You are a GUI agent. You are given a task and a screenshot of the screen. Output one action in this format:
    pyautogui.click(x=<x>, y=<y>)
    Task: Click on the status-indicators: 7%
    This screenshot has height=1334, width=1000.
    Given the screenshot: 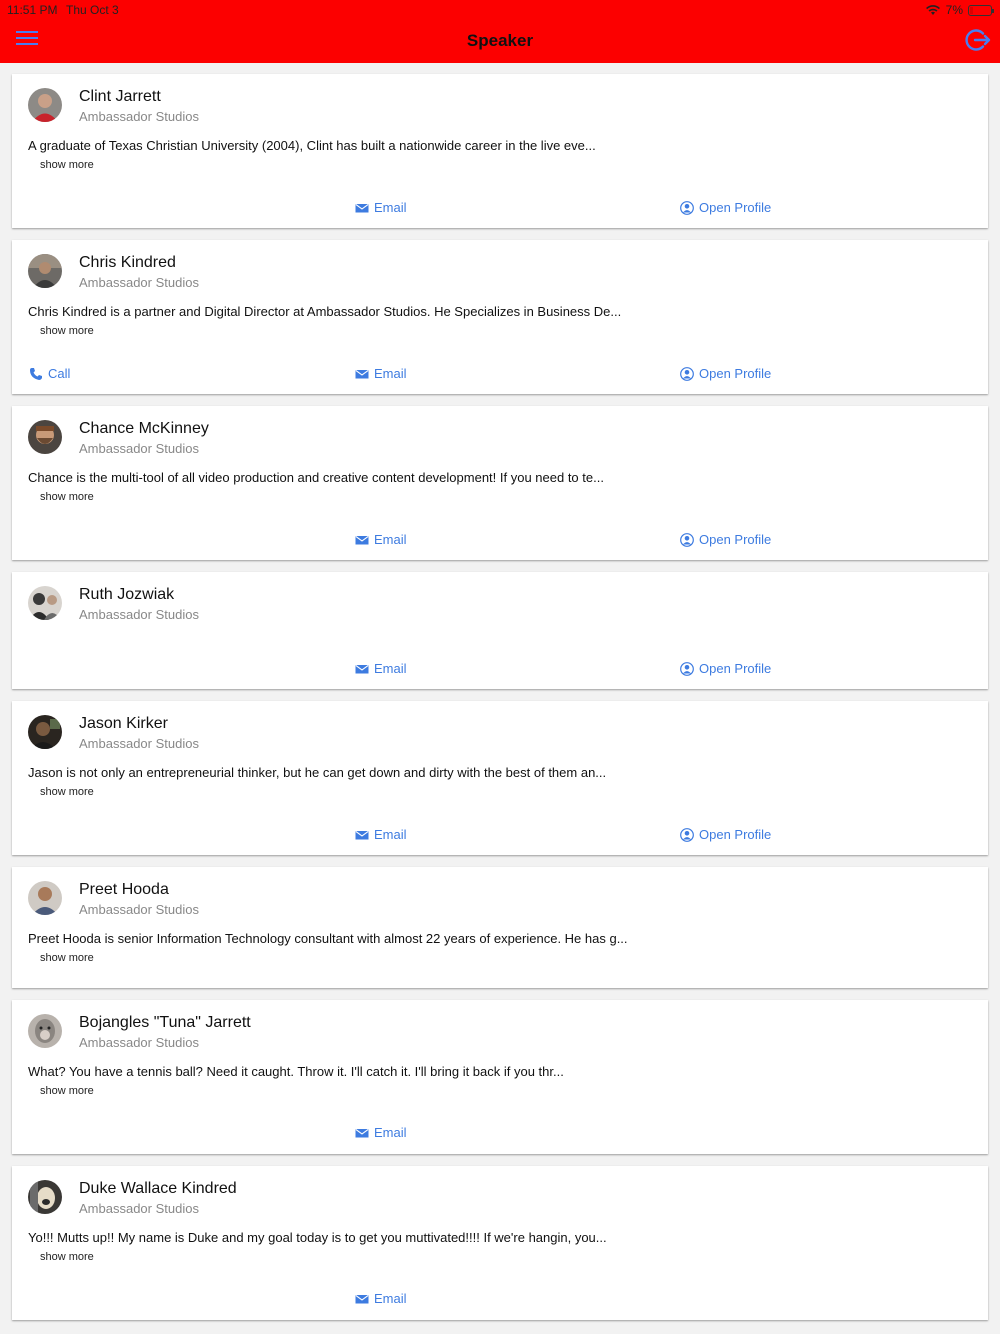 What is the action you would take?
    pyautogui.click(x=959, y=10)
    